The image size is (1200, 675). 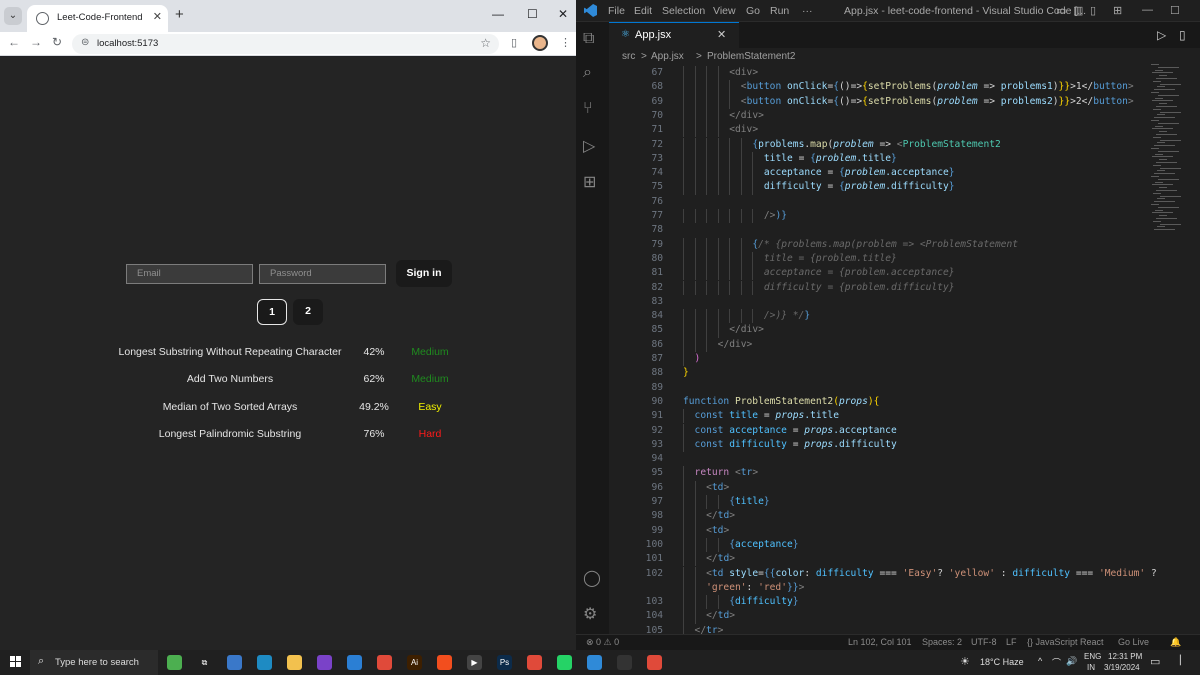 I want to click on menu-go: Go, so click(x=753, y=11).